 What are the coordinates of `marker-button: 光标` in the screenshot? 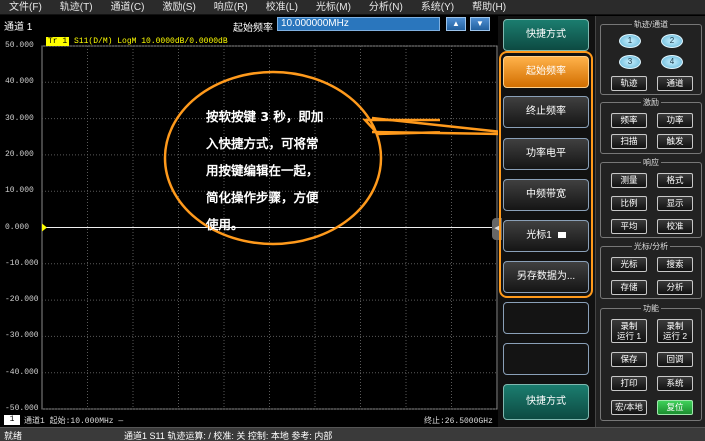 It's located at (629, 264).